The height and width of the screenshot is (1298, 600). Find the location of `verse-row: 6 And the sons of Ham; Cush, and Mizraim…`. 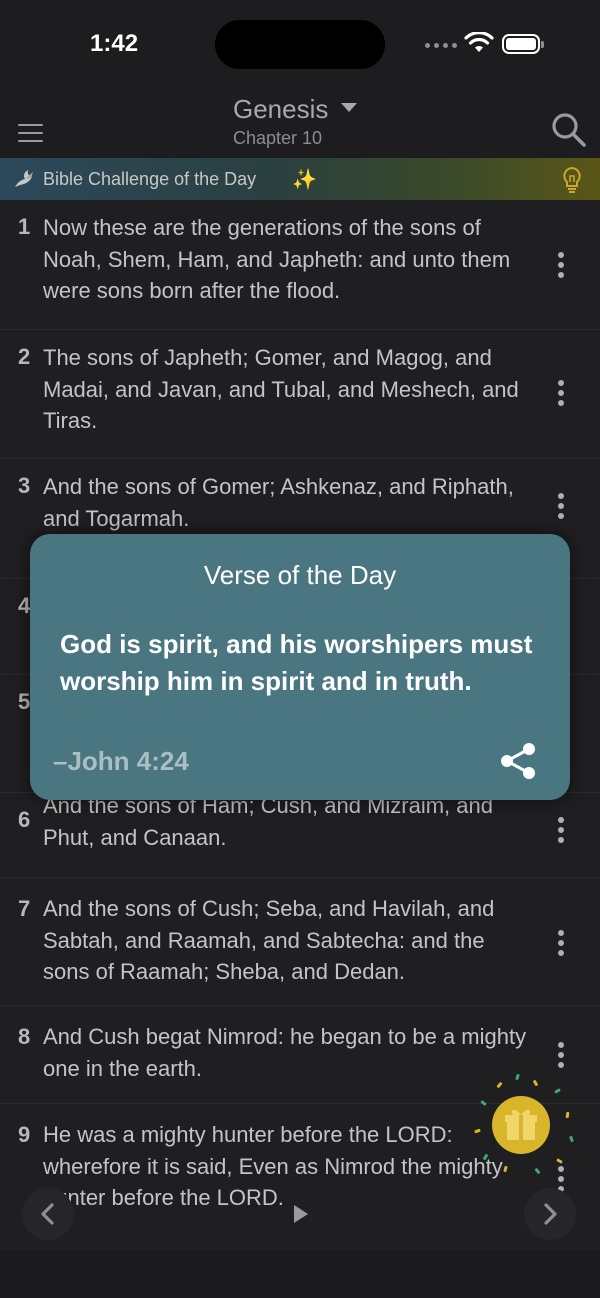

verse-row: 6 And the sons of Ham; Cush, and Mizraim… is located at coordinates (300, 835).